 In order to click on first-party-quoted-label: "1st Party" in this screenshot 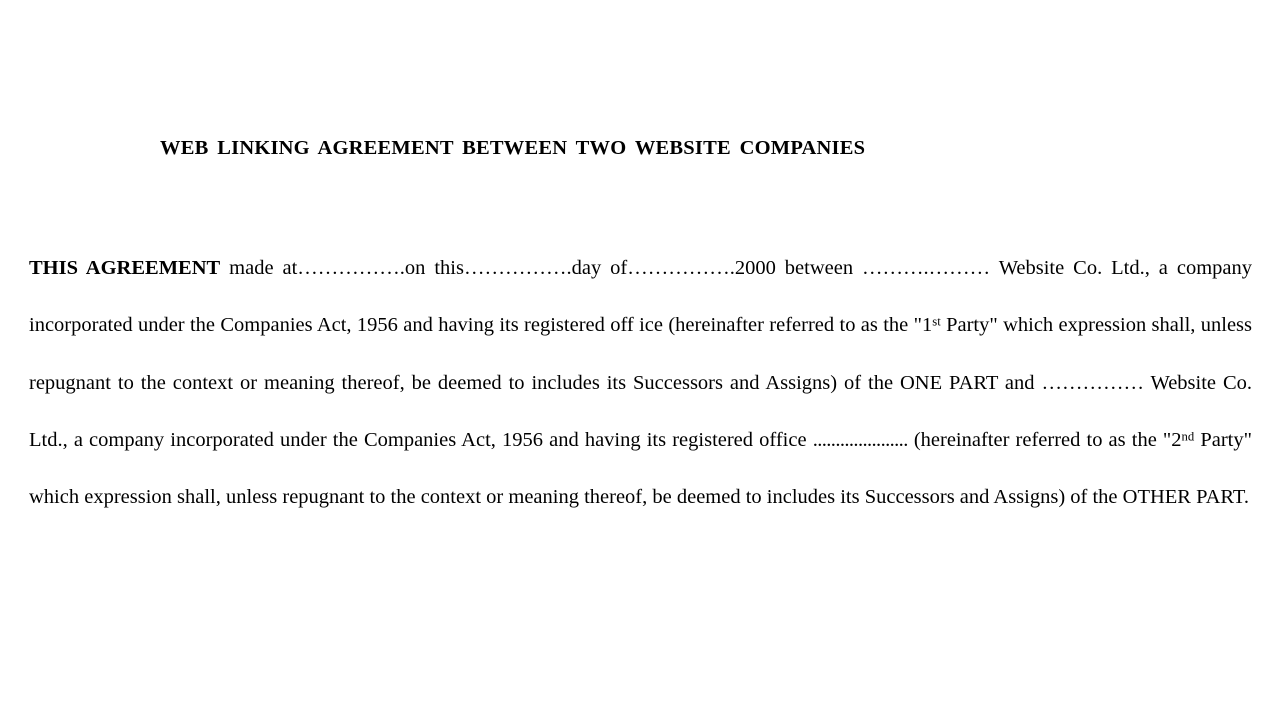, I will do `click(956, 325)`.